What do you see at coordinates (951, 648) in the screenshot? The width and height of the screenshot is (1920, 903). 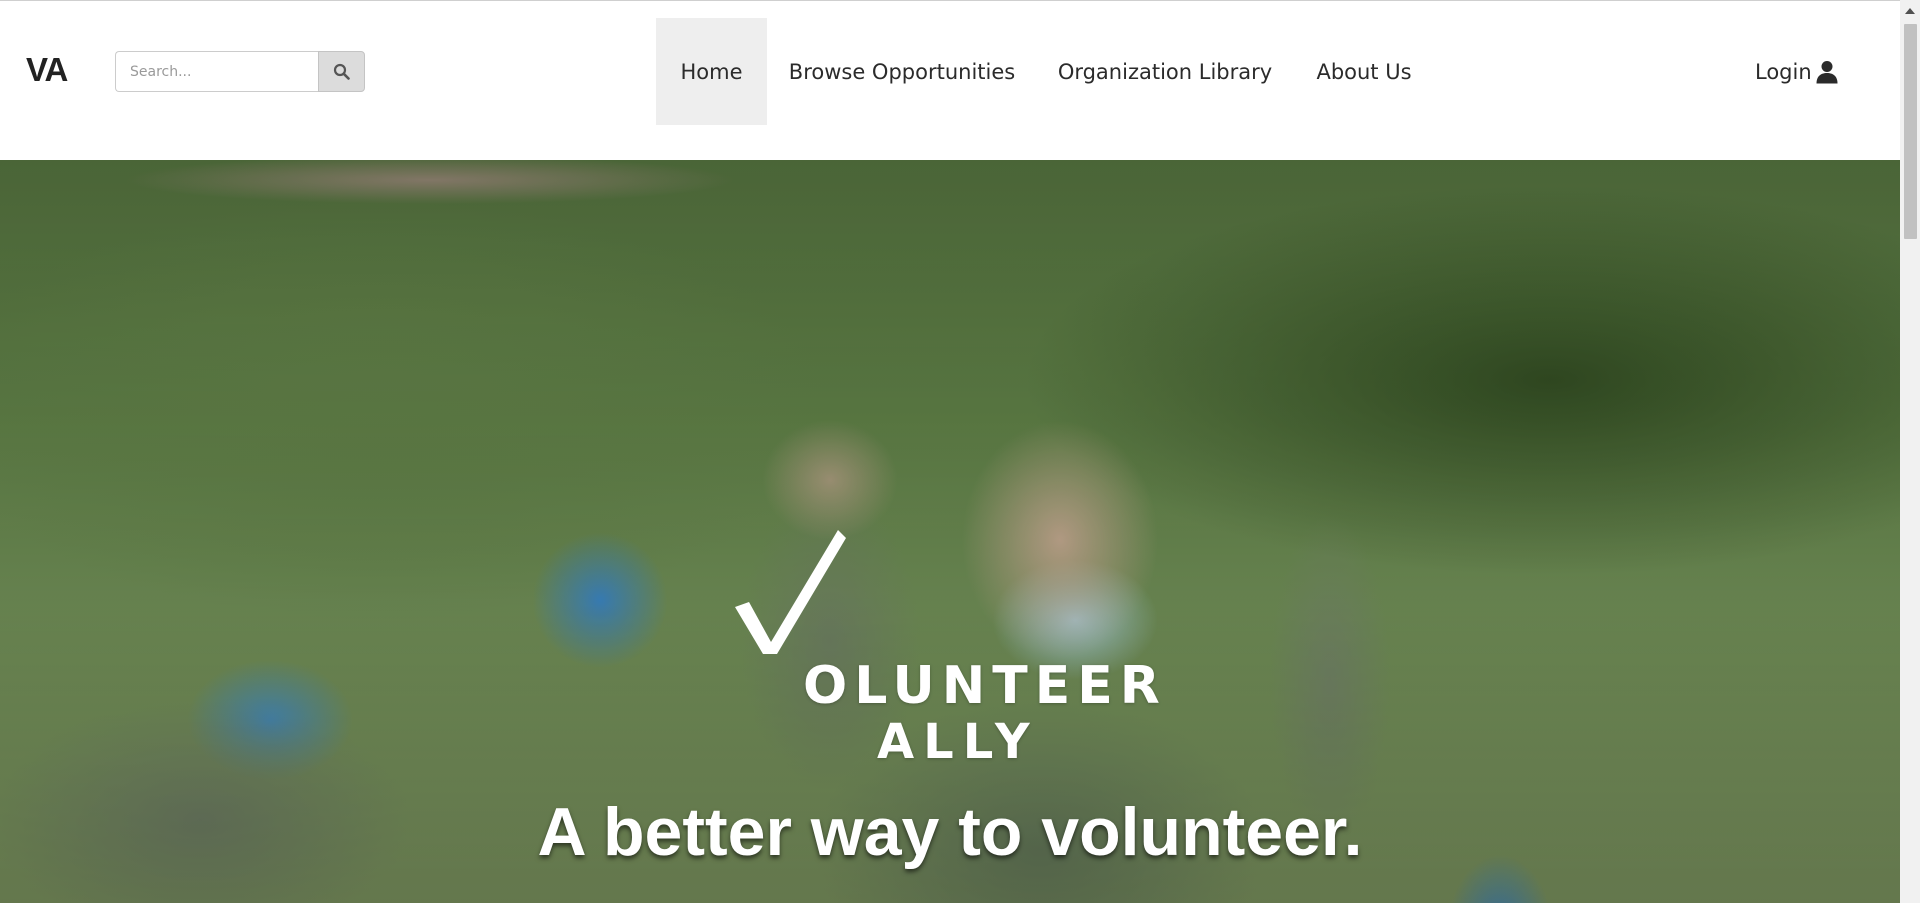 I see `hero-logo: OLUNTEER ALLY` at bounding box center [951, 648].